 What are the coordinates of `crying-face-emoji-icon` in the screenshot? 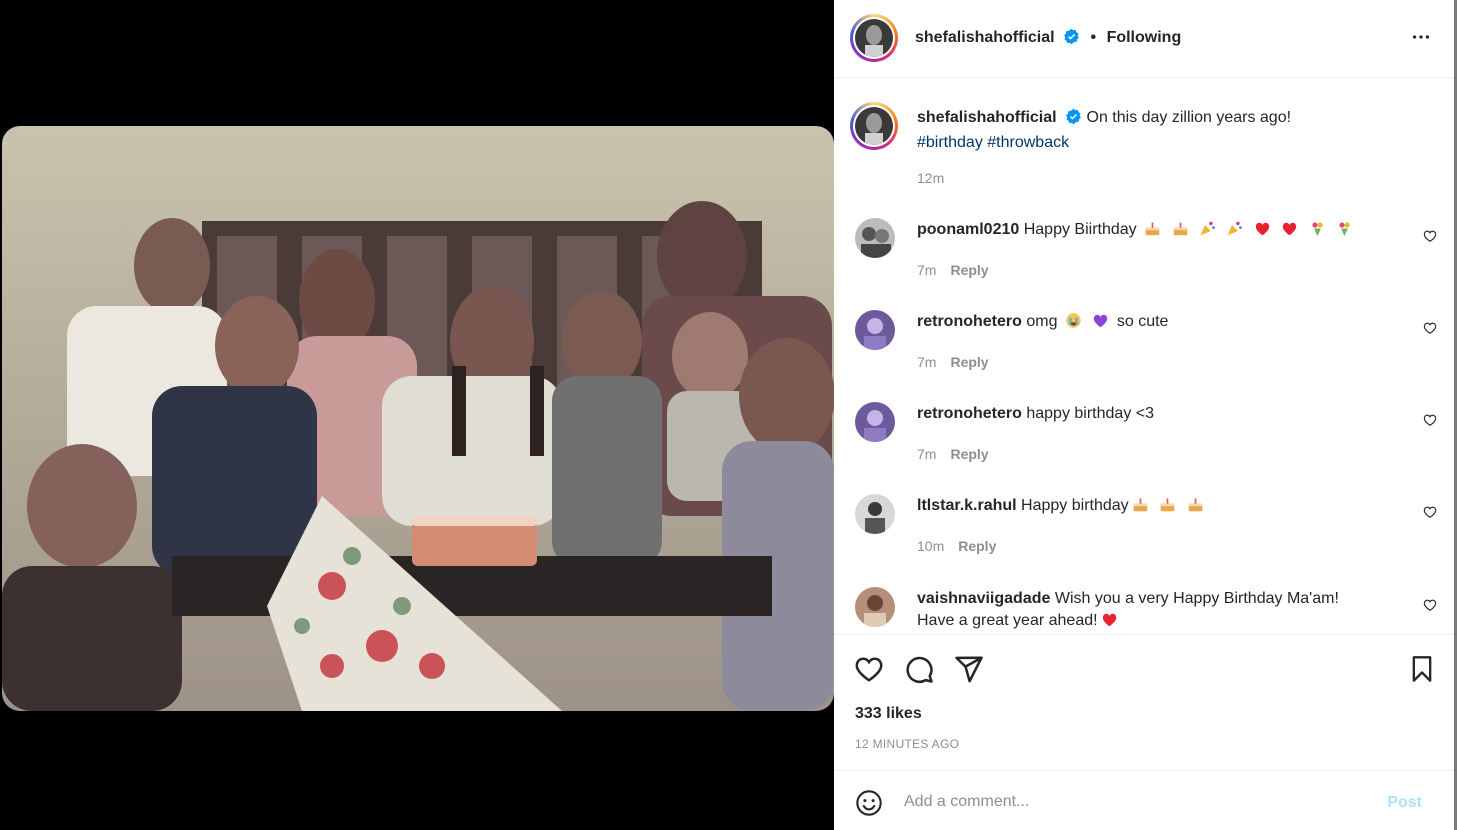 It's located at (1073, 321).